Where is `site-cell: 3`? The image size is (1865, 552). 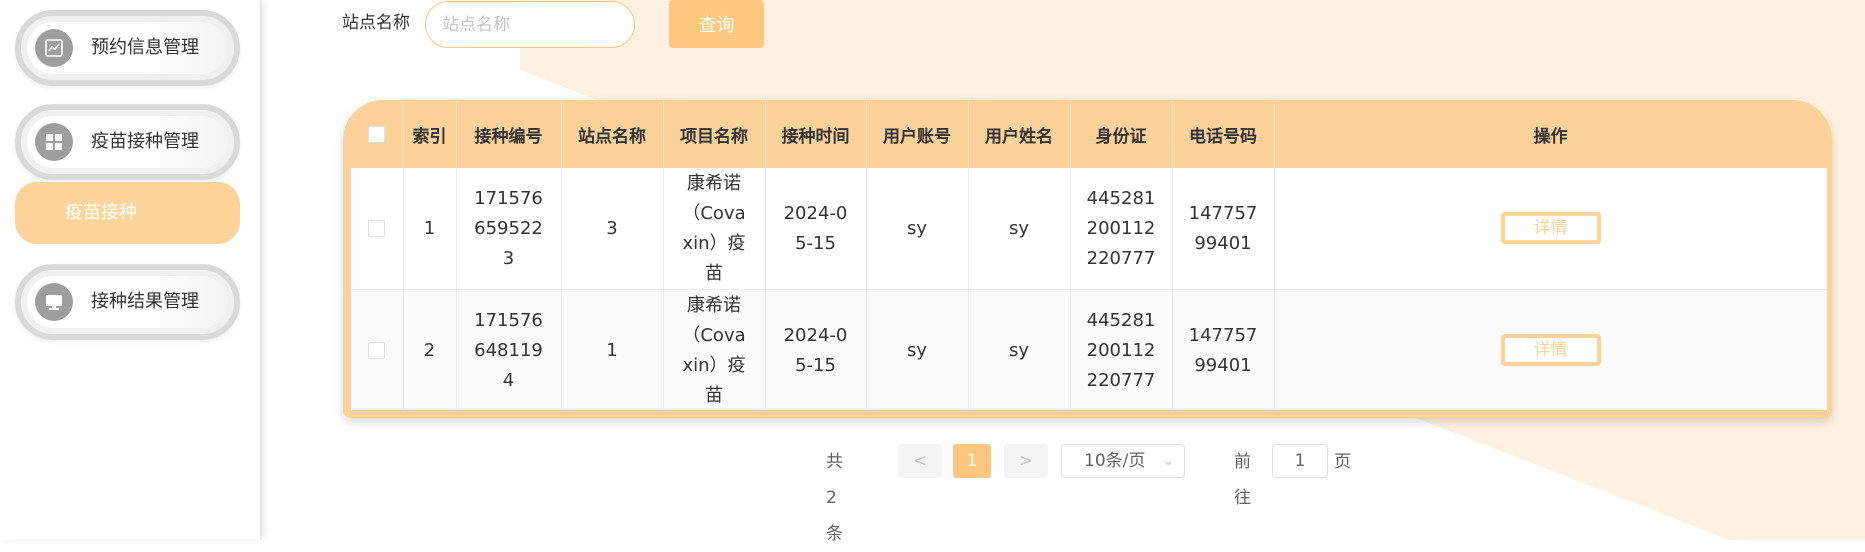 site-cell: 3 is located at coordinates (612, 229).